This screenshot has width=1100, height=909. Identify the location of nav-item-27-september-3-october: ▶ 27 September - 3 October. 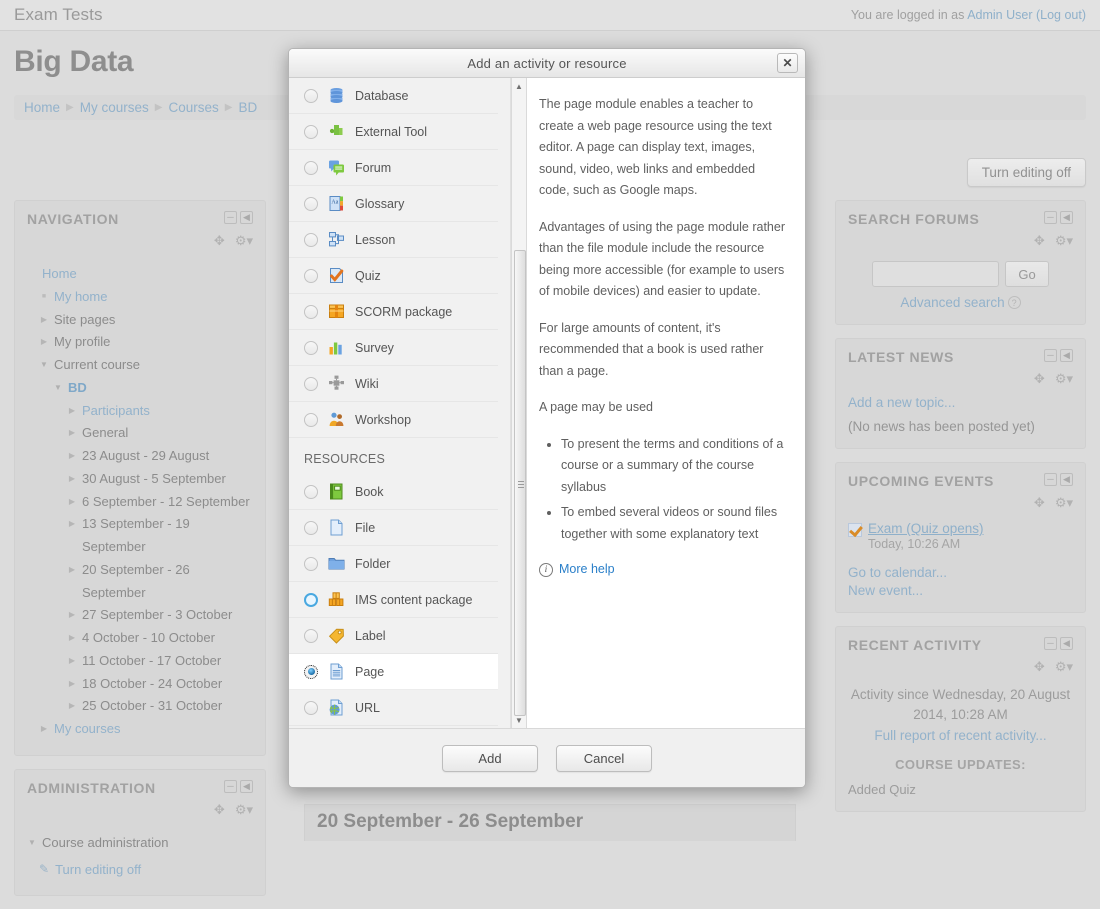
(160, 615).